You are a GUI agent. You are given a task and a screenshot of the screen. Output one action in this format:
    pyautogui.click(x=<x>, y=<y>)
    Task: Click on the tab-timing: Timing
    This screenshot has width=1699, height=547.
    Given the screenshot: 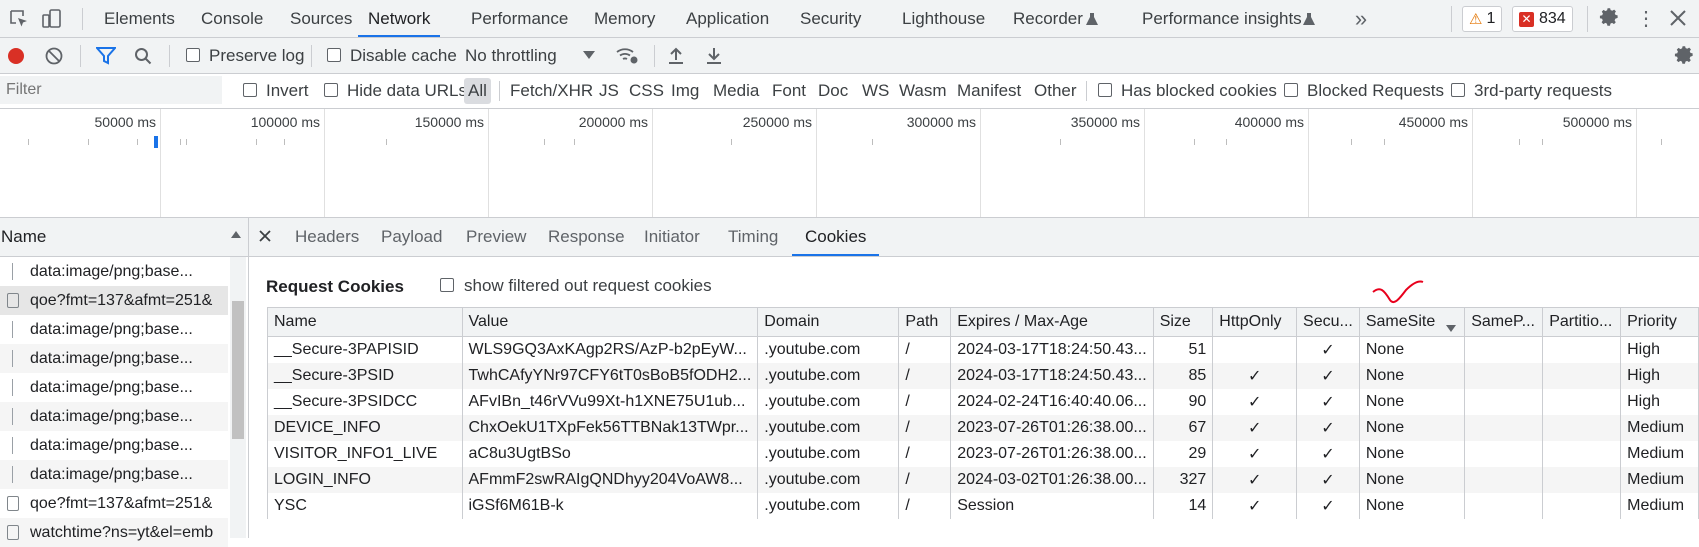 What is the action you would take?
    pyautogui.click(x=753, y=237)
    